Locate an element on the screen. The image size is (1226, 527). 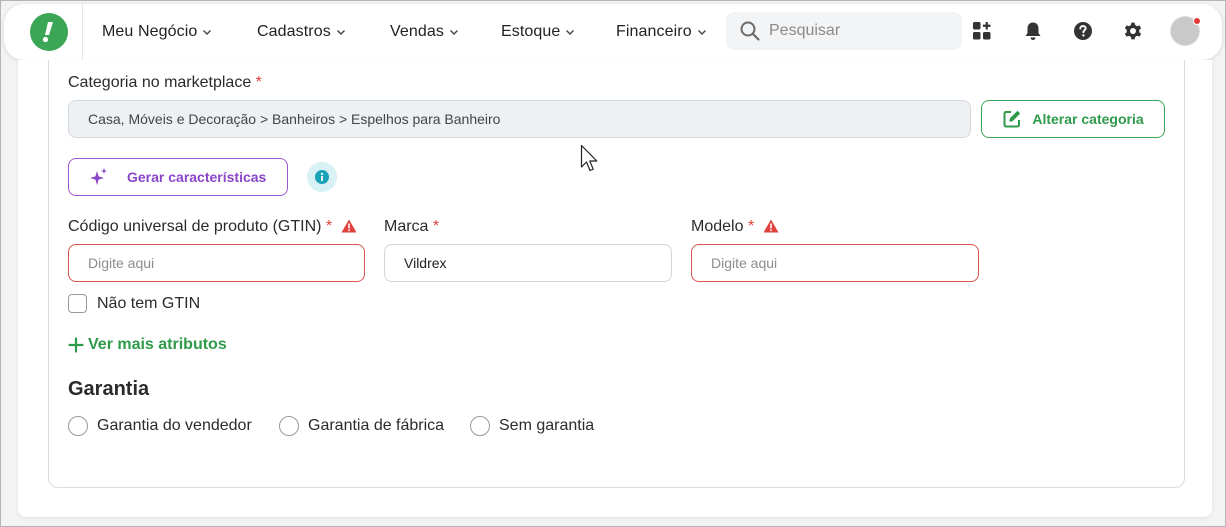
nav-vendas-label: Vendas is located at coordinates (417, 31).